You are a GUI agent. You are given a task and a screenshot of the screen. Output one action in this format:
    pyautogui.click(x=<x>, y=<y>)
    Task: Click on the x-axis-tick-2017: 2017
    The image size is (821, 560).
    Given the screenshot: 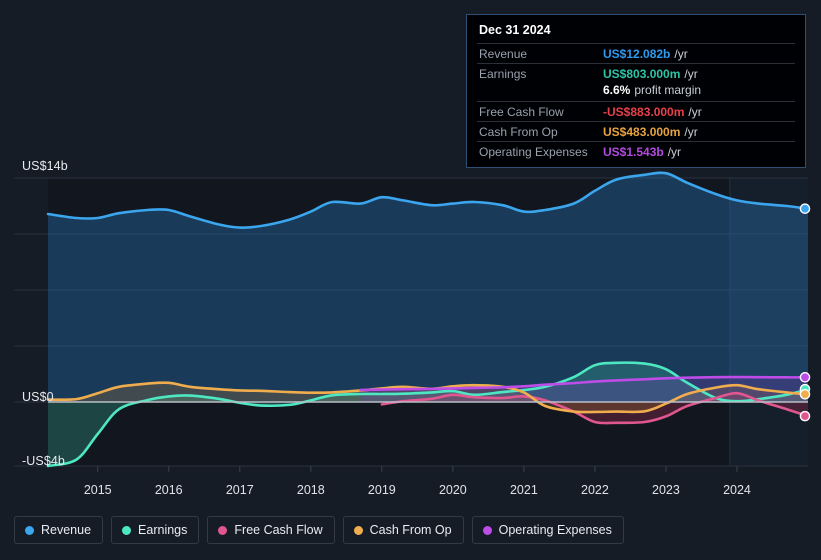 What is the action you would take?
    pyautogui.click(x=239, y=490)
    